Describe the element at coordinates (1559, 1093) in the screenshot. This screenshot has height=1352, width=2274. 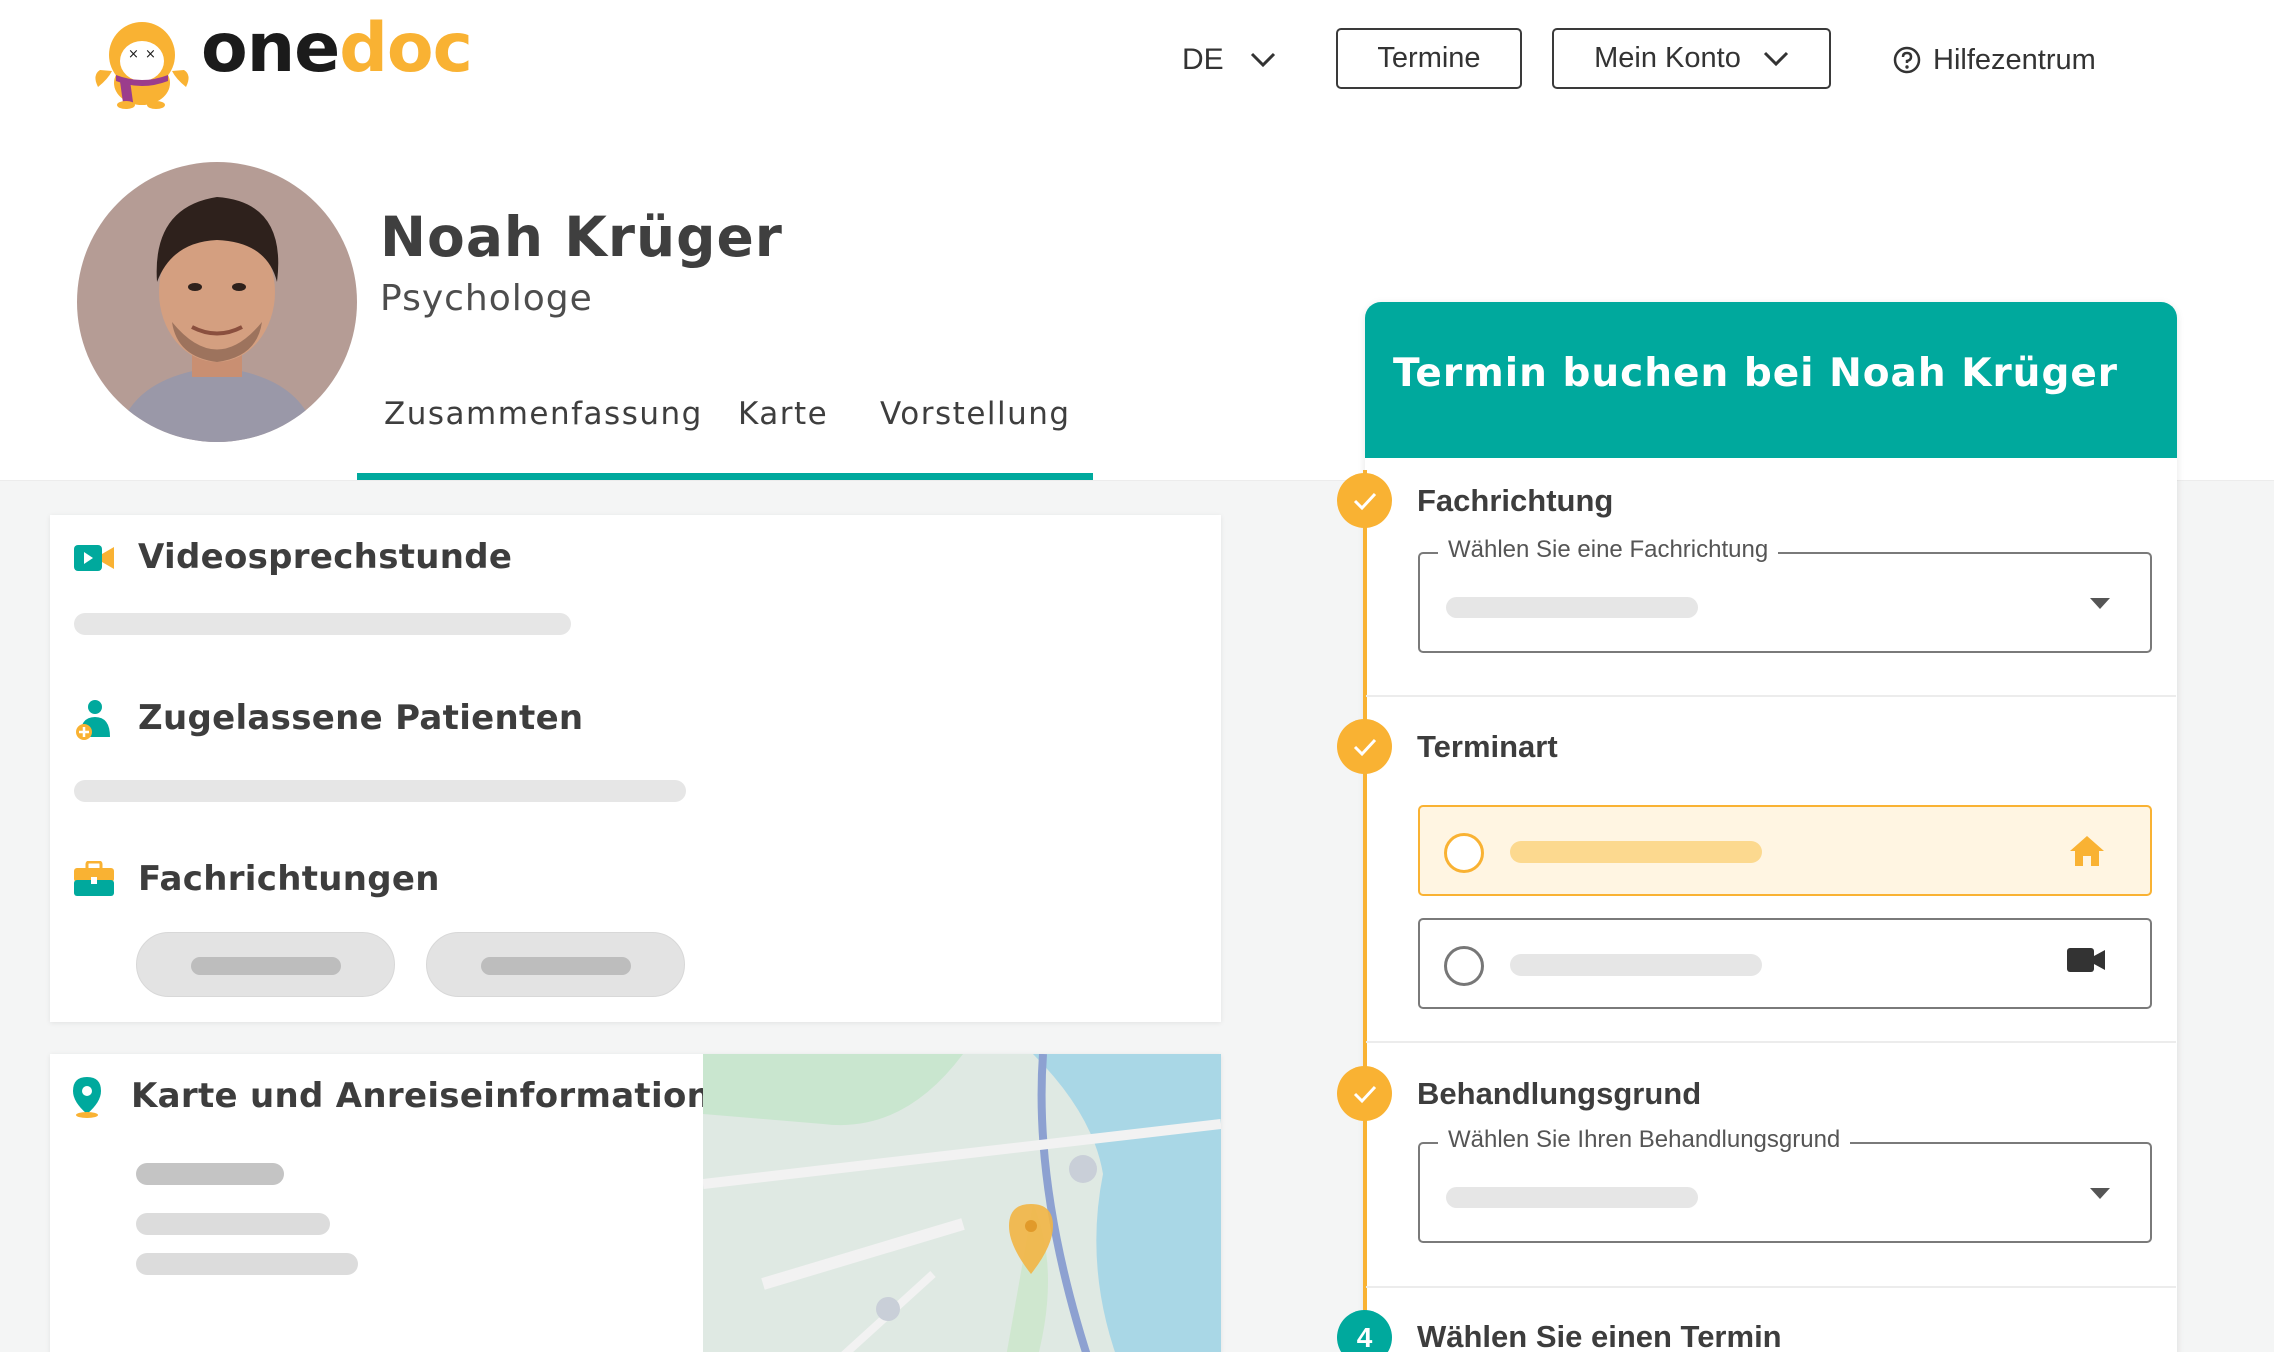
I see `step-title-treatment-reason: Behandlungsgrund` at that location.